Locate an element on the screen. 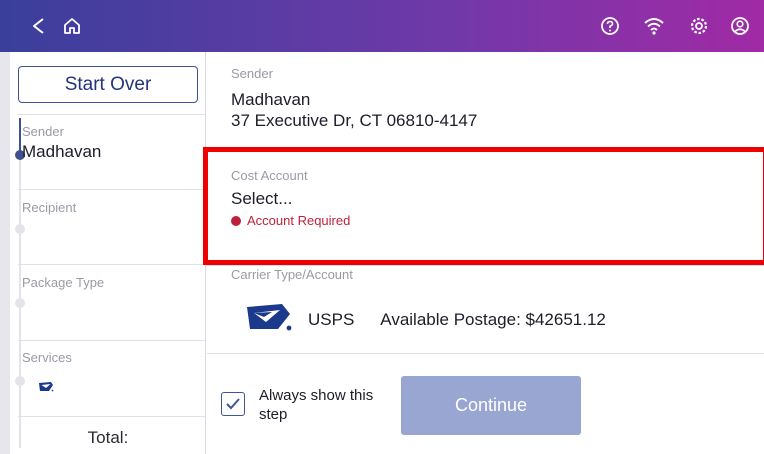 This screenshot has height=454, width=764. top-bar is located at coordinates (382, 26).